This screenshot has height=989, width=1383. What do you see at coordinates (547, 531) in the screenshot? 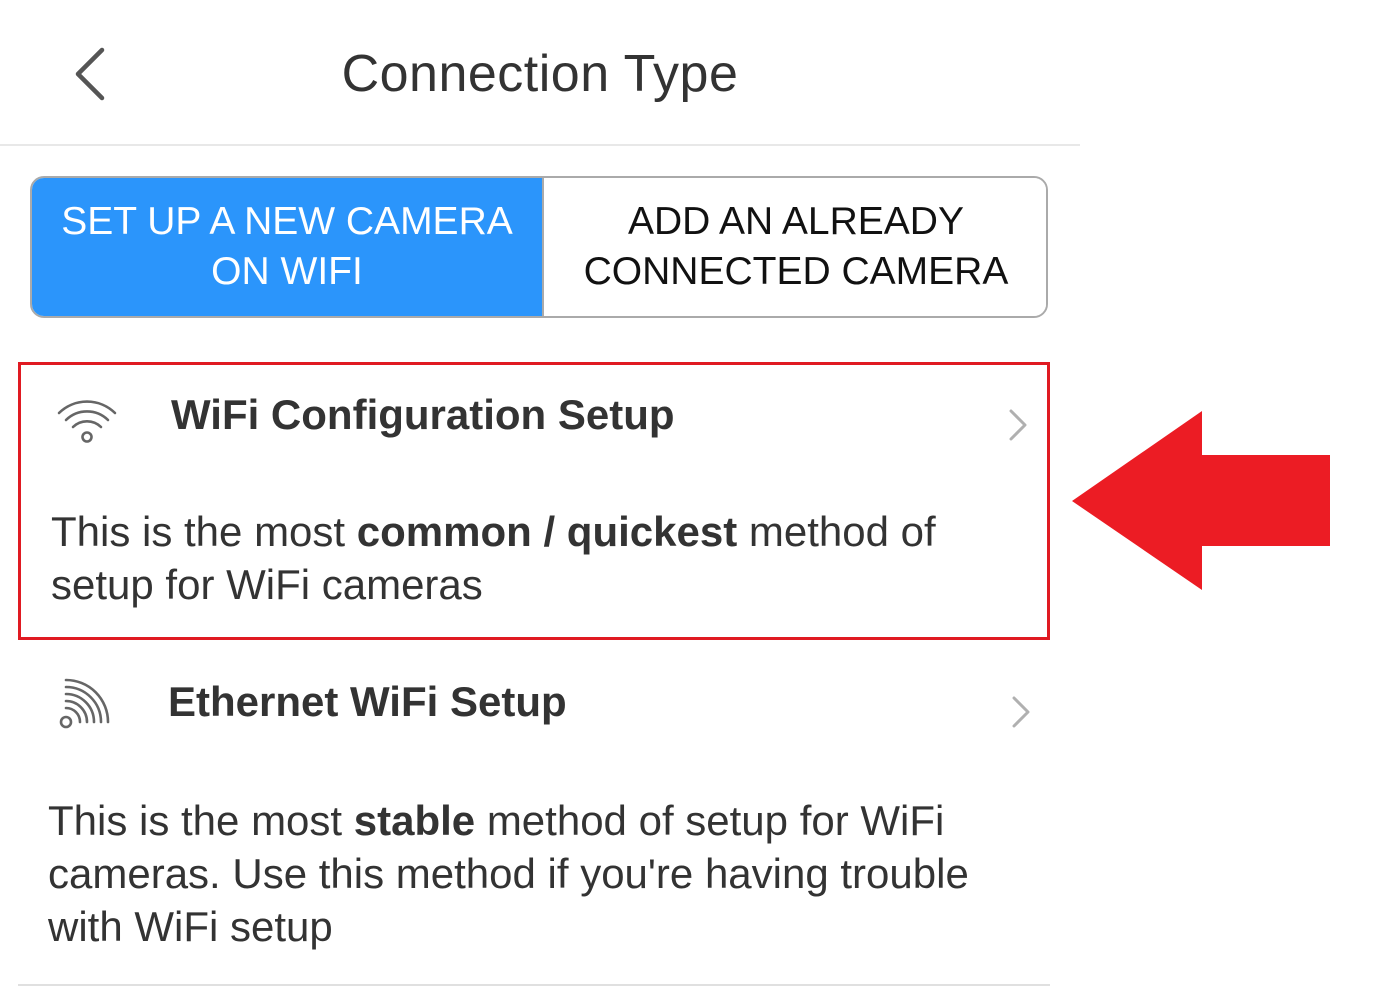
I see `emphasis-text: common / quickest` at bounding box center [547, 531].